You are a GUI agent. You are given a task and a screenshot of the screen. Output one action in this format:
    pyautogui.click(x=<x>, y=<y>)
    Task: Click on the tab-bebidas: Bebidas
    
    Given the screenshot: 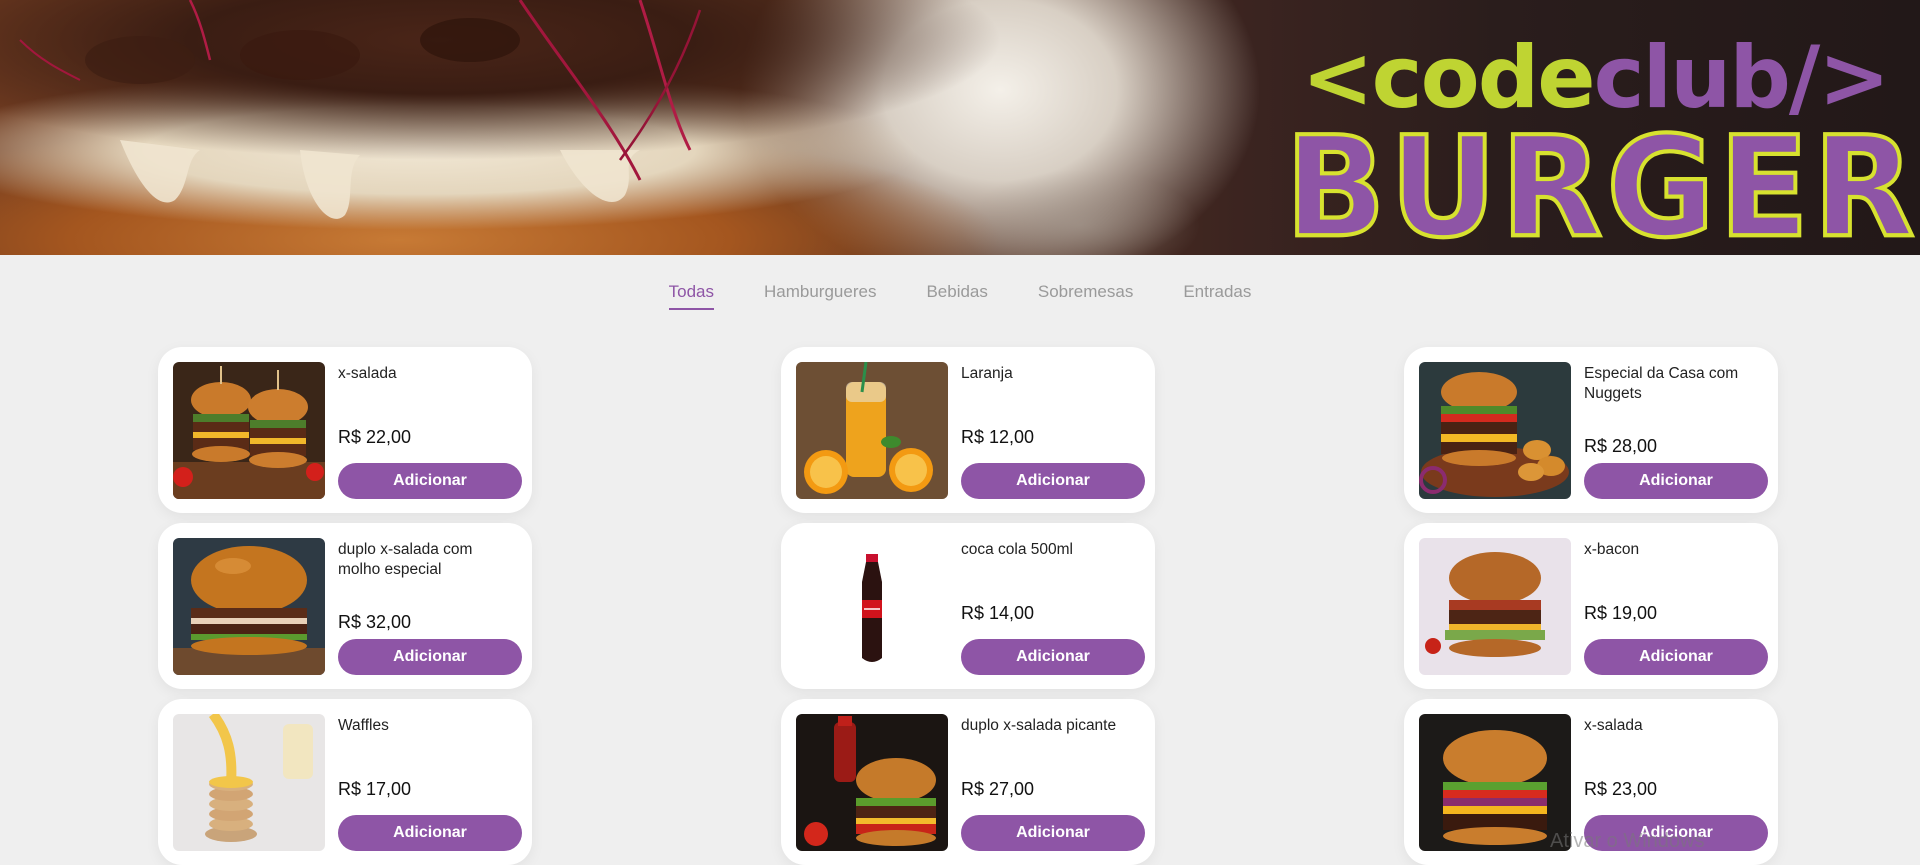 What is the action you would take?
    pyautogui.click(x=956, y=296)
    